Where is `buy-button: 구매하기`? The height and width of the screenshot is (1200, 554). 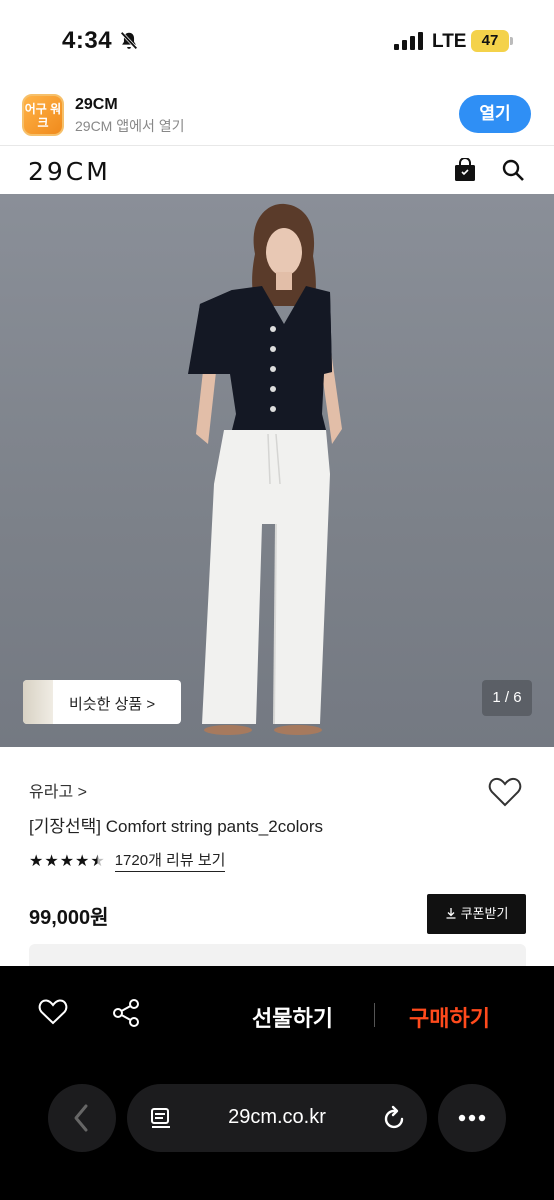 buy-button: 구매하기 is located at coordinates (449, 1017).